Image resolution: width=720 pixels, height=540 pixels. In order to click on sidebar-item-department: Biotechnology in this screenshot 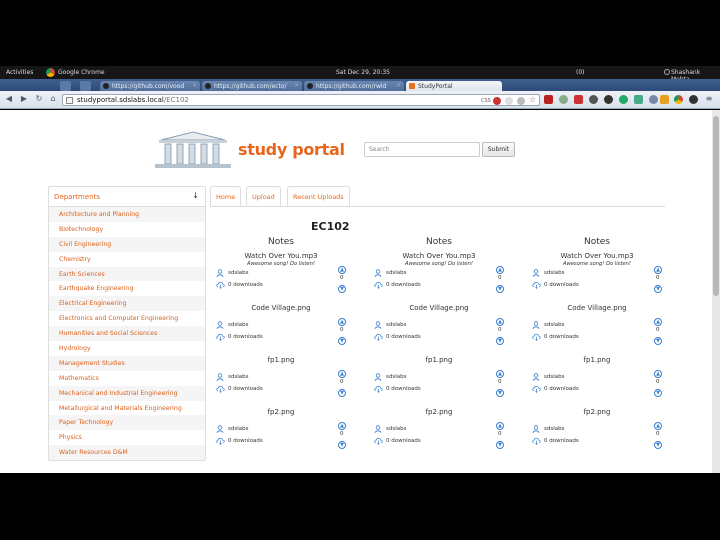, I will do `click(127, 229)`.